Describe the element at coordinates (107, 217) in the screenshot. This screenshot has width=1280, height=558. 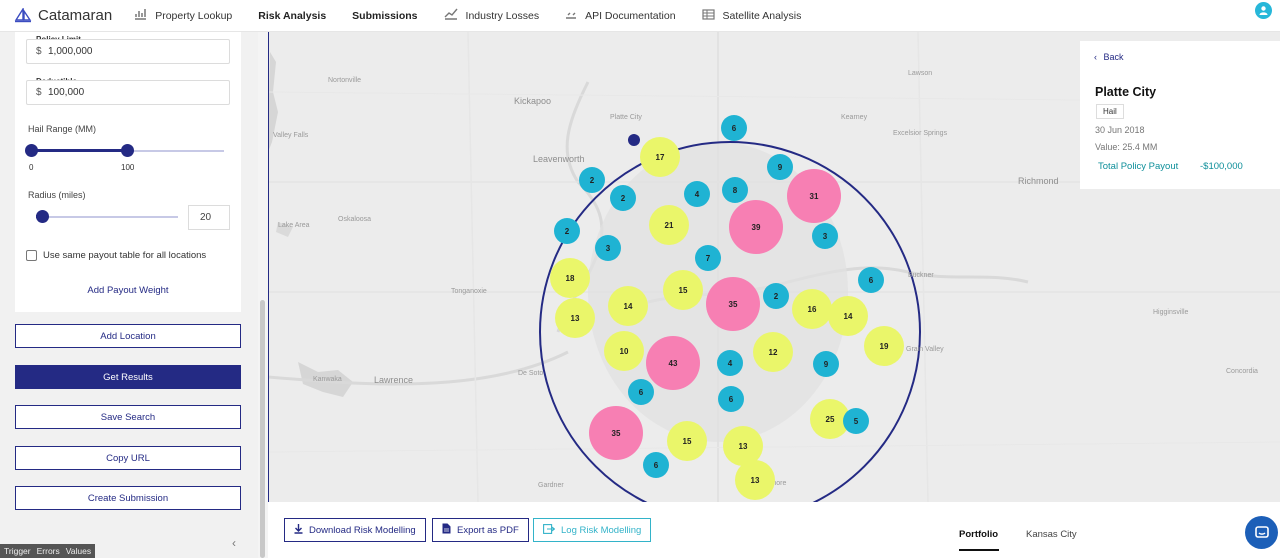
I see `radius-track` at that location.